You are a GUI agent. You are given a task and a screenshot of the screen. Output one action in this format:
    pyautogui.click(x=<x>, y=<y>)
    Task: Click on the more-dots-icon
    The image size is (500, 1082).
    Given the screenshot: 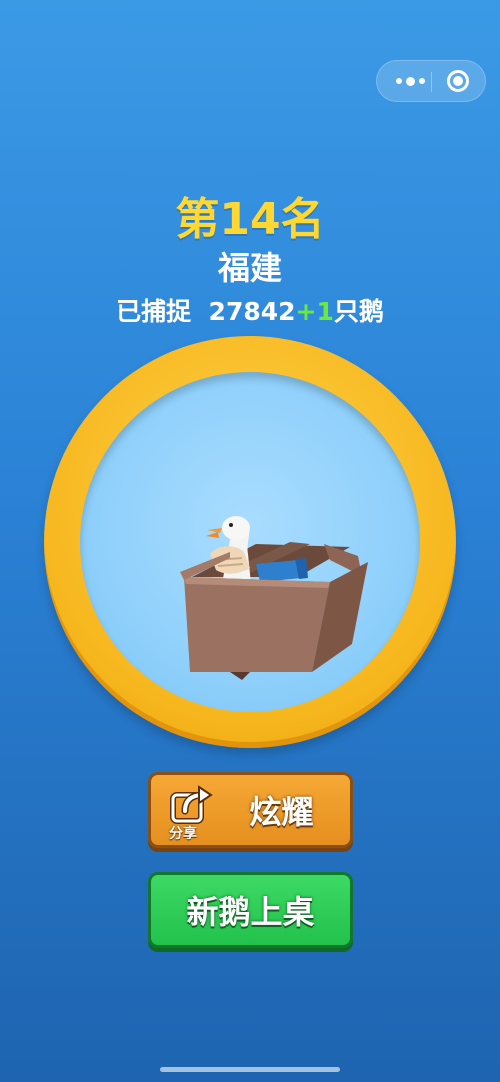 What is the action you would take?
    pyautogui.click(x=410, y=81)
    